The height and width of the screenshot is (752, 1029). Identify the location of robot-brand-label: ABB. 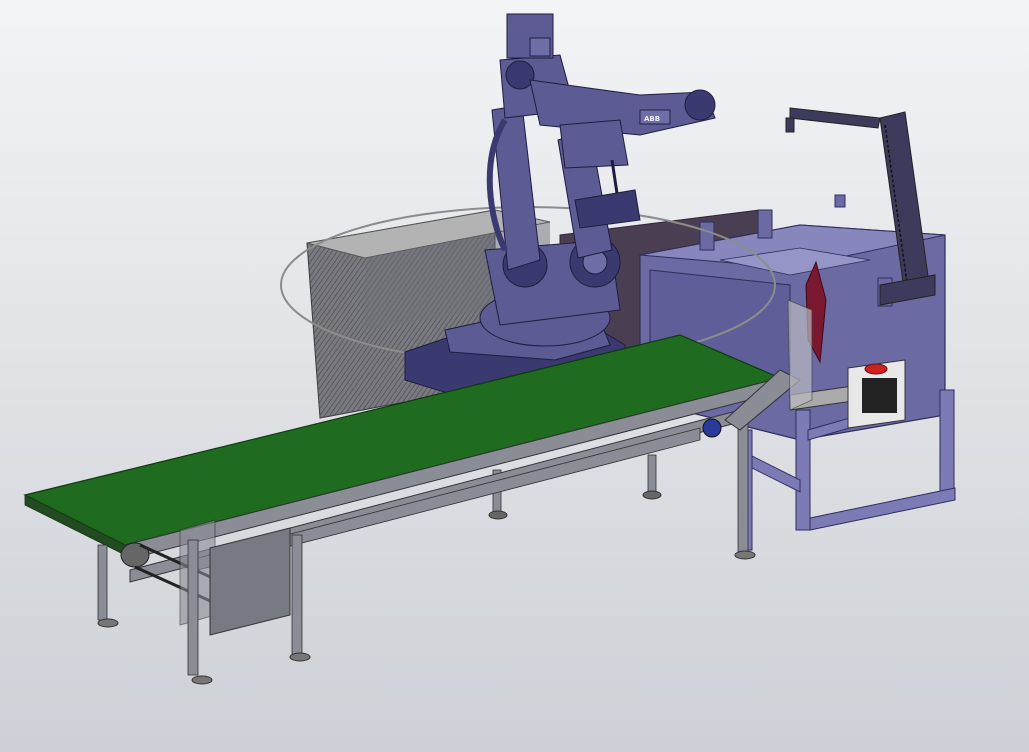
(652, 119).